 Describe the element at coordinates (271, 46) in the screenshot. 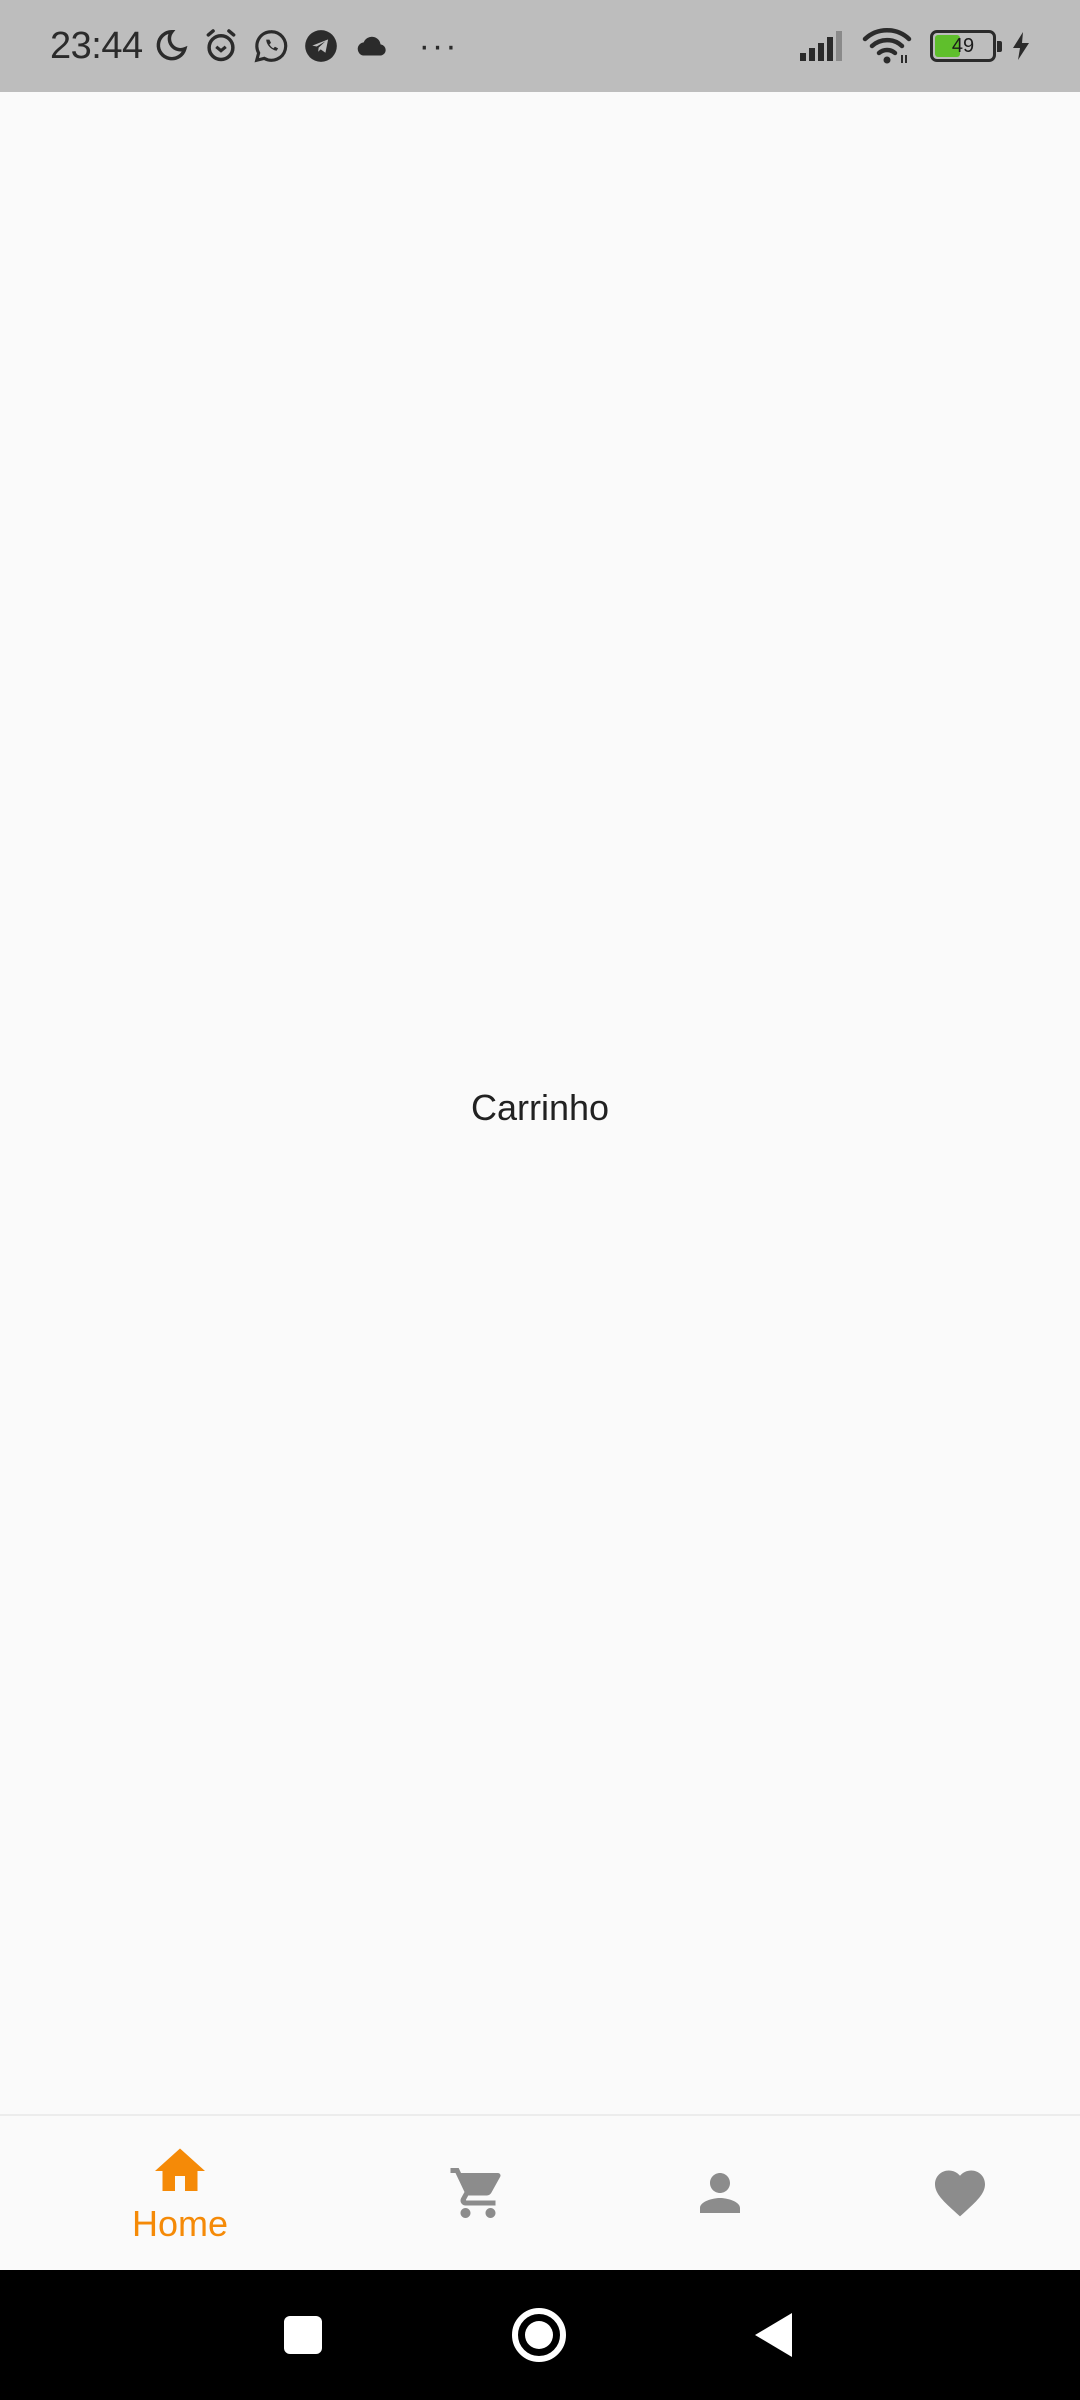

I see `whatsapp-icon` at that location.